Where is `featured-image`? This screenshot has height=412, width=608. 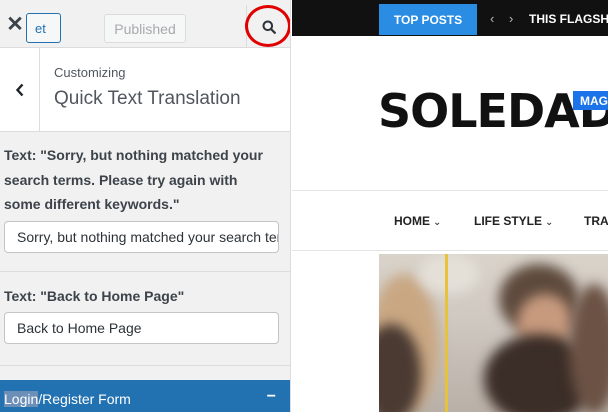
featured-image is located at coordinates (493, 333).